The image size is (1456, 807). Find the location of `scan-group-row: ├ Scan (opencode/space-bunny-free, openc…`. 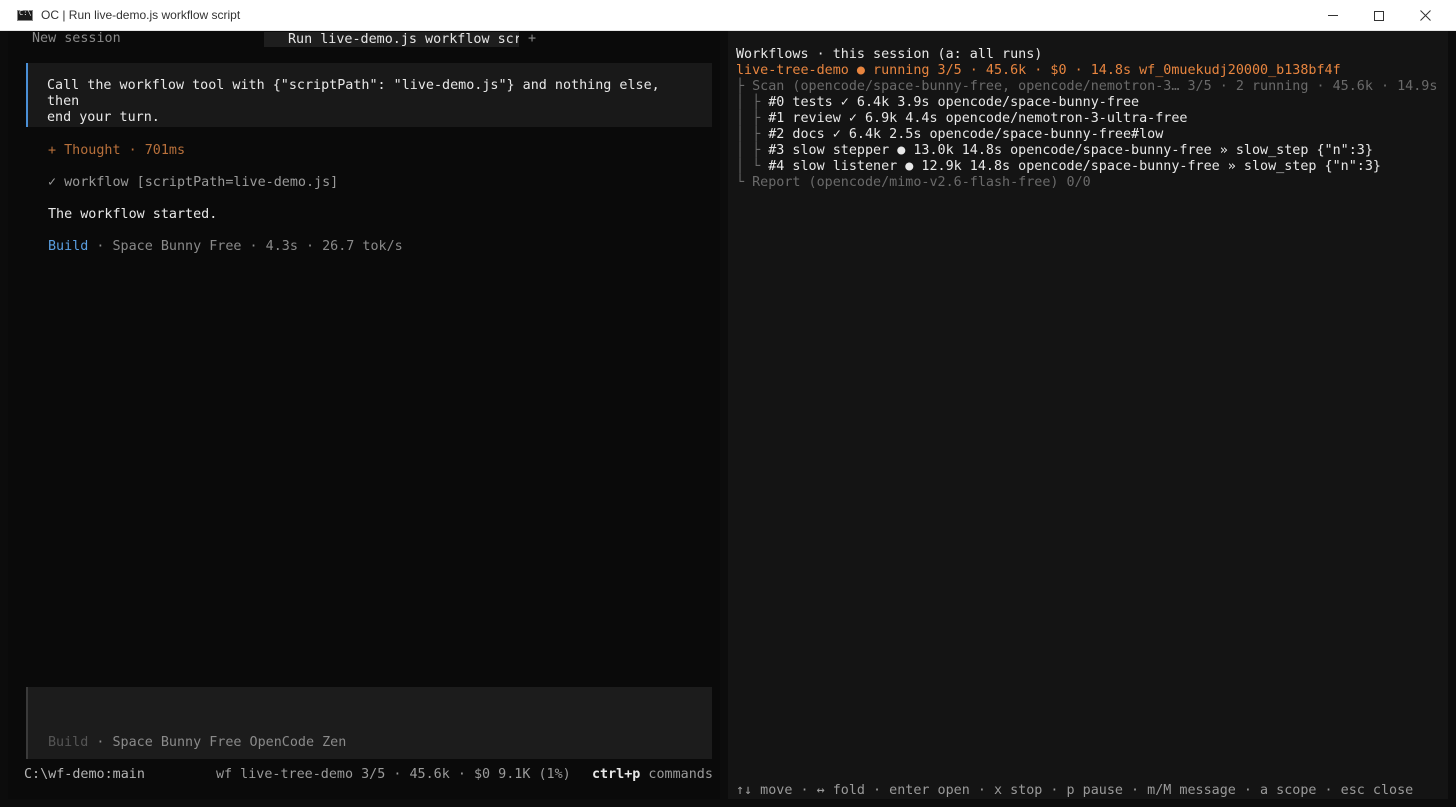

scan-group-row: ├ Scan (opencode/space-bunny-free, openc… is located at coordinates (1086, 87).